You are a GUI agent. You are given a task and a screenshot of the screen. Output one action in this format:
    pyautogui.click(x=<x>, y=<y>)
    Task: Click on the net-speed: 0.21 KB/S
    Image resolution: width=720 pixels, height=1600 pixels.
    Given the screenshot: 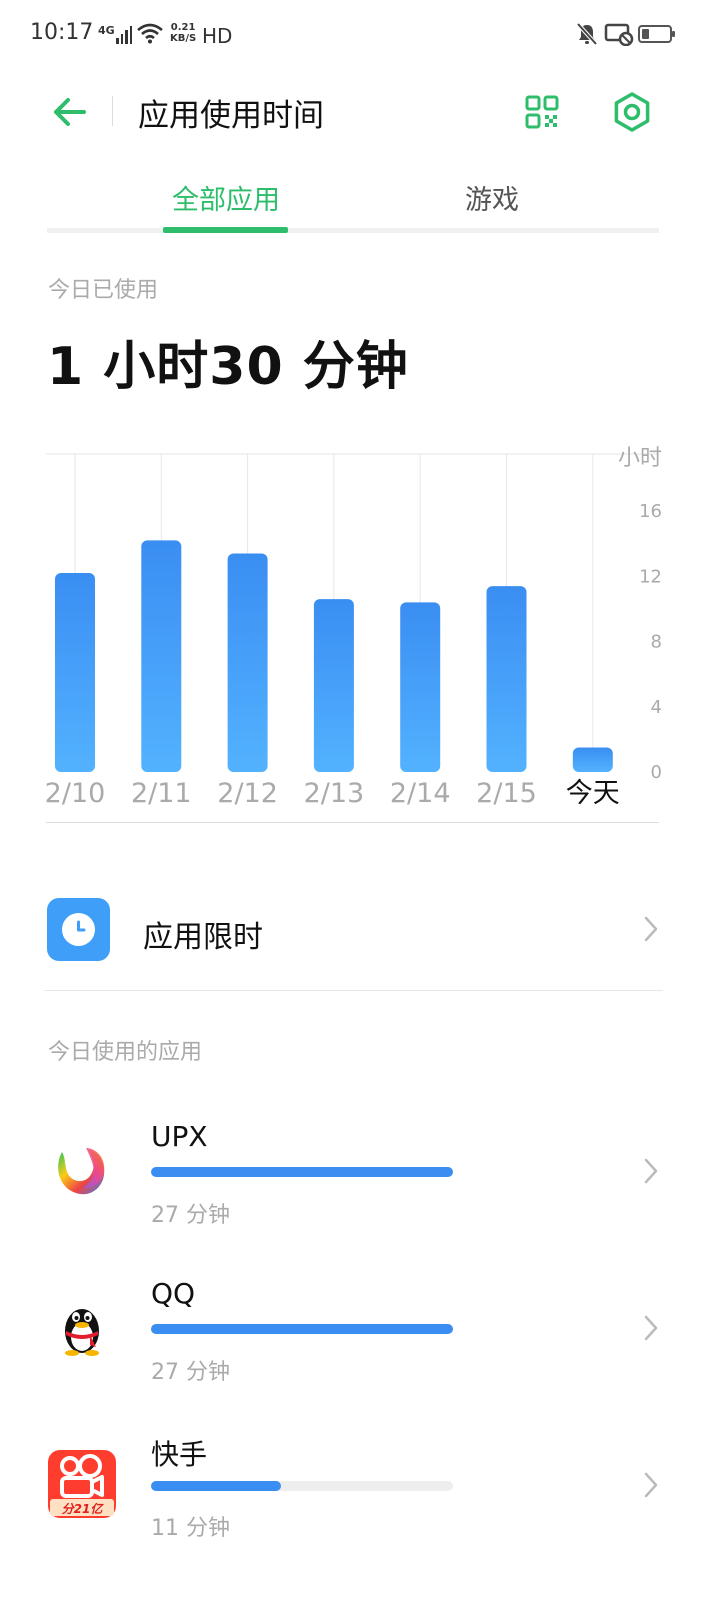 What is the action you would take?
    pyautogui.click(x=183, y=33)
    